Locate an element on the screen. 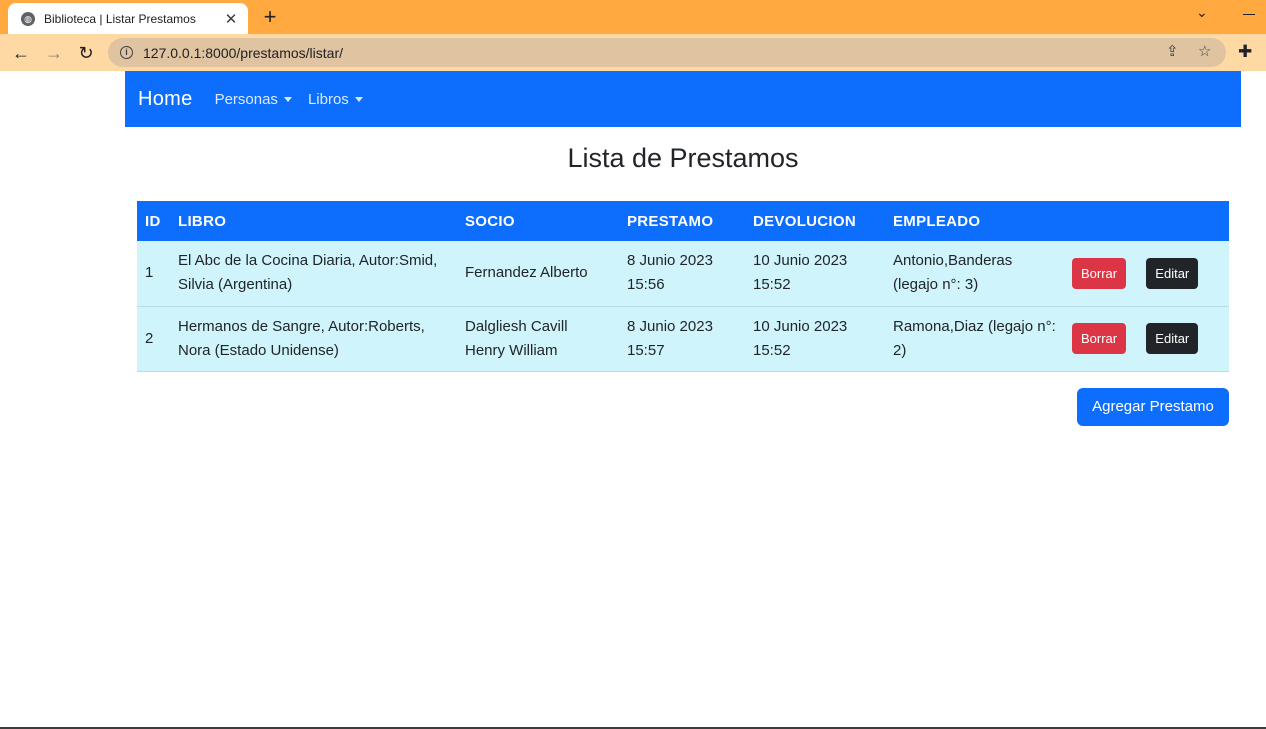  extensions-puzzle-icon: ✚ is located at coordinates (1245, 52).